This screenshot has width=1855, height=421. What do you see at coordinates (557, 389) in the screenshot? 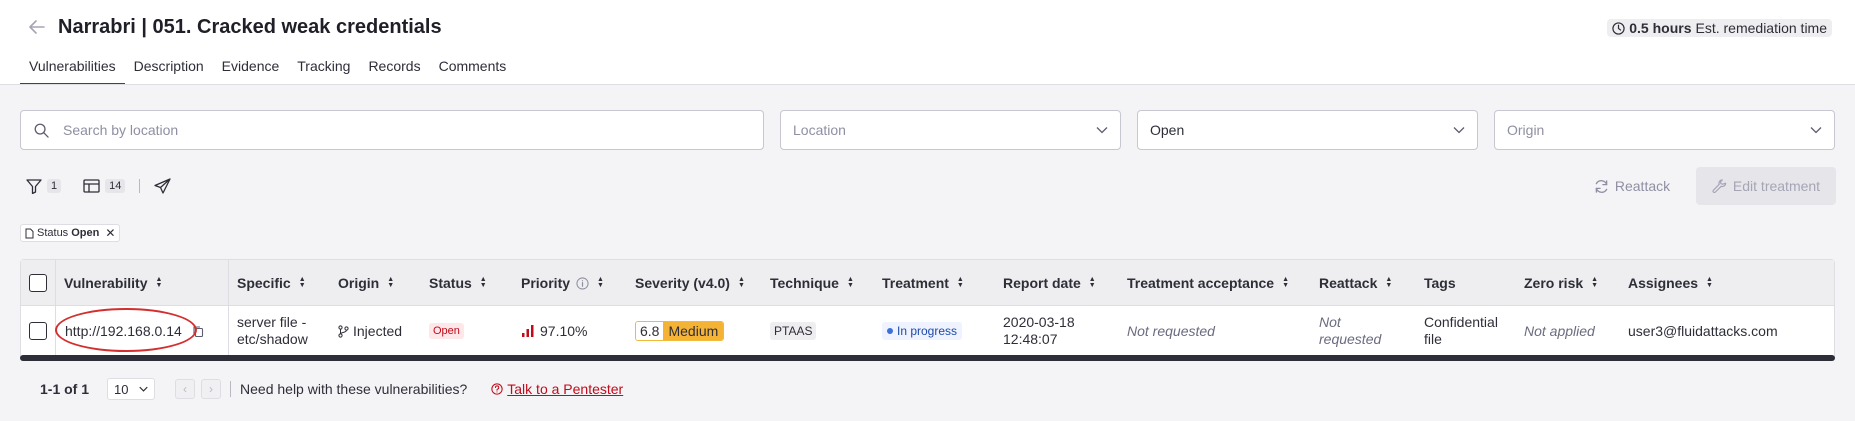
I see `talk-to-pentester-link: Talk to a Pentester` at bounding box center [557, 389].